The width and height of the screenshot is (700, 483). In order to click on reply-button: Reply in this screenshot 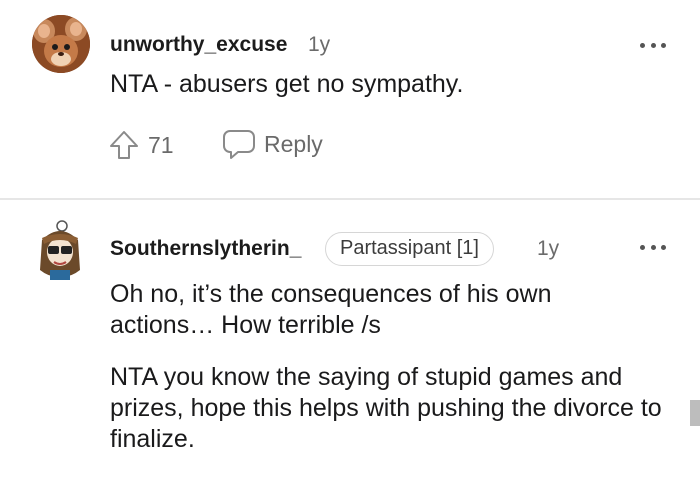, I will do `click(272, 144)`.